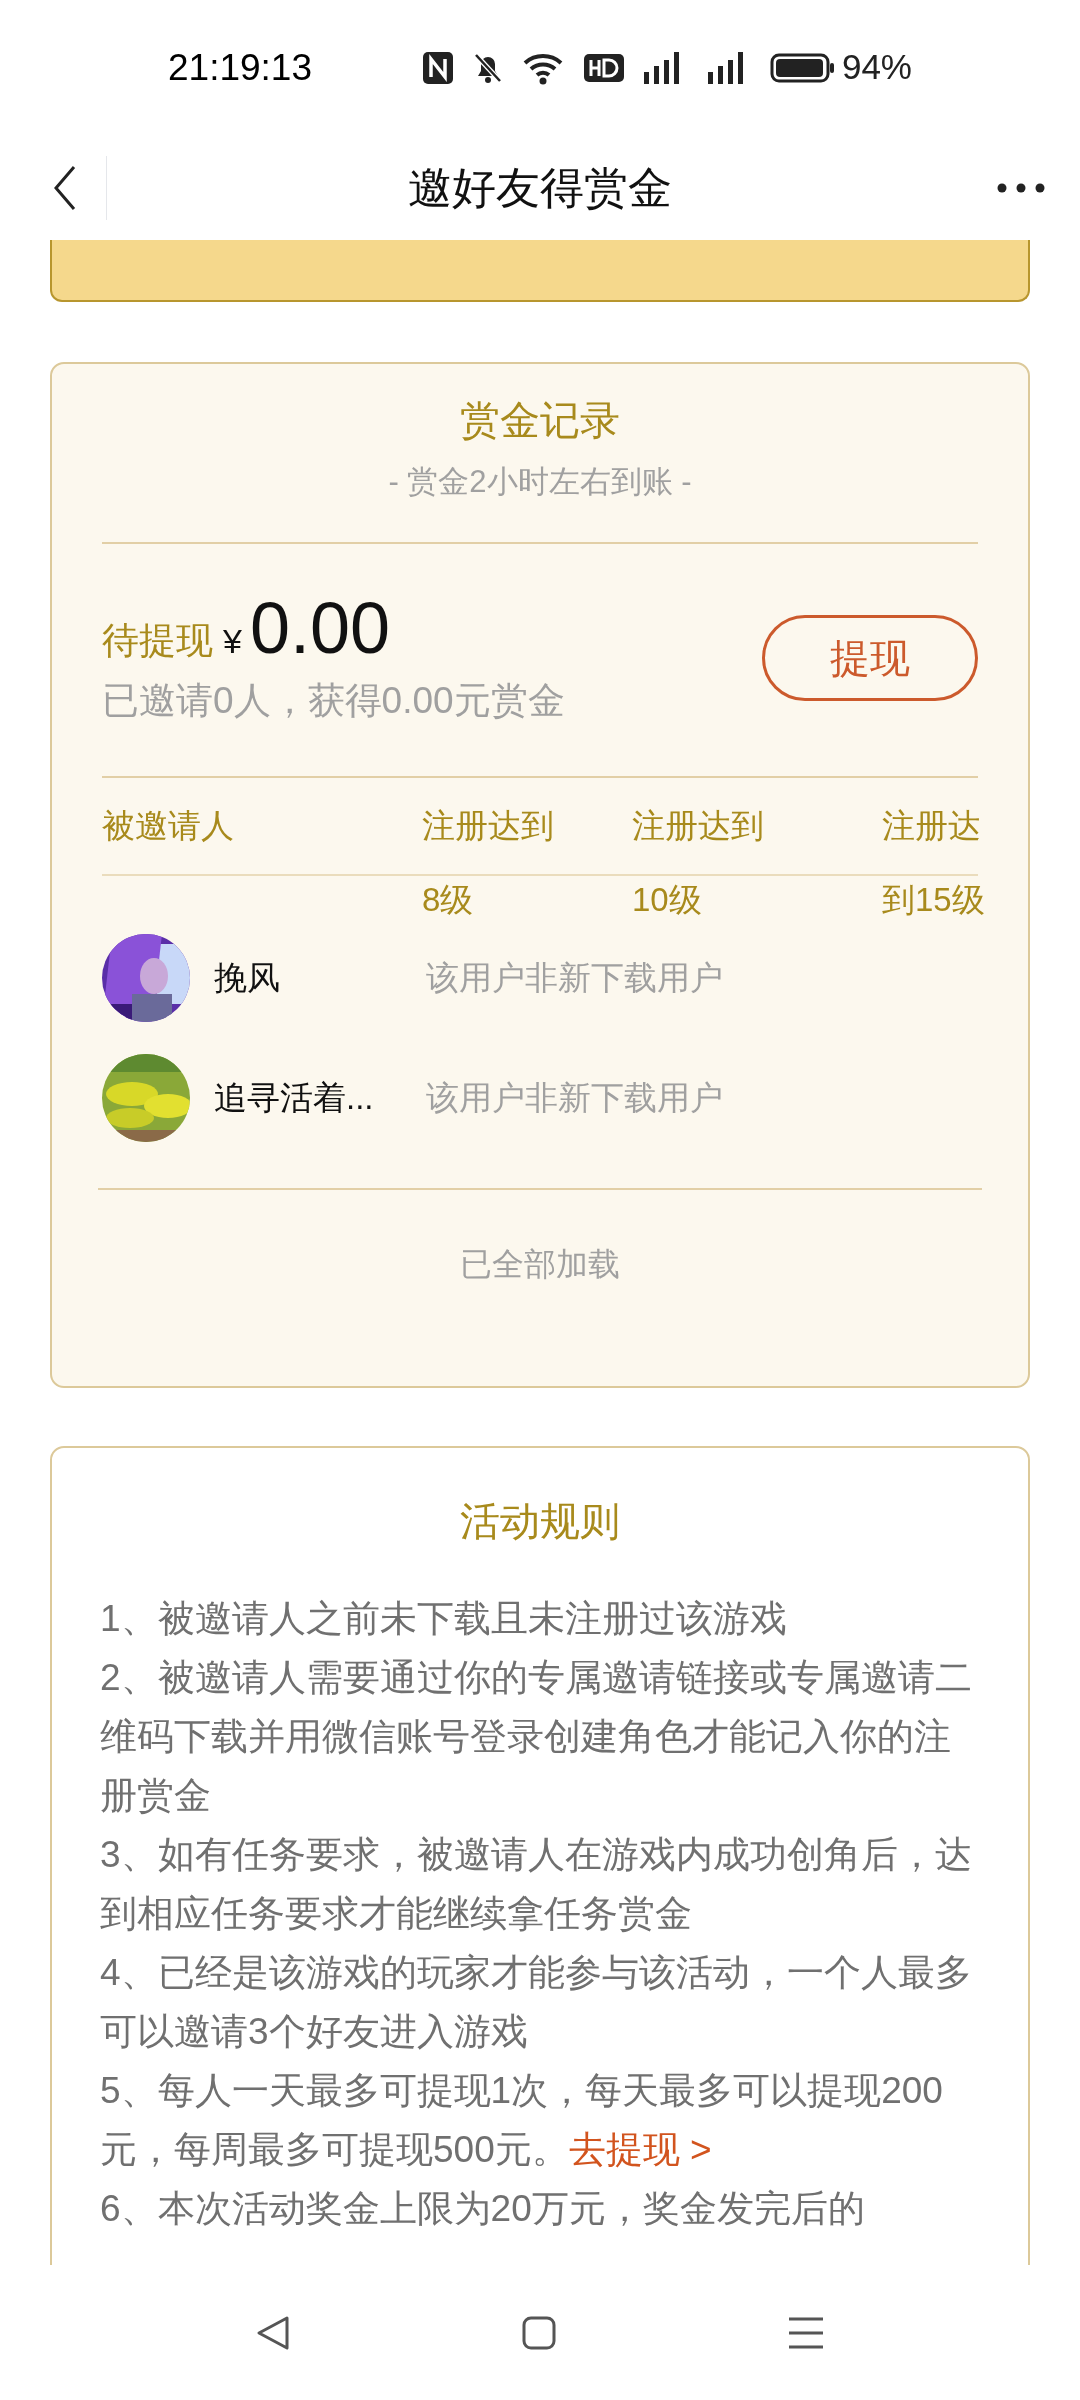  What do you see at coordinates (522, 2120) in the screenshot?
I see `rule-text: 5、每人一天最多可提现1次，每天最多可以提现200元，每周最多可提现500元。去提现 >` at bounding box center [522, 2120].